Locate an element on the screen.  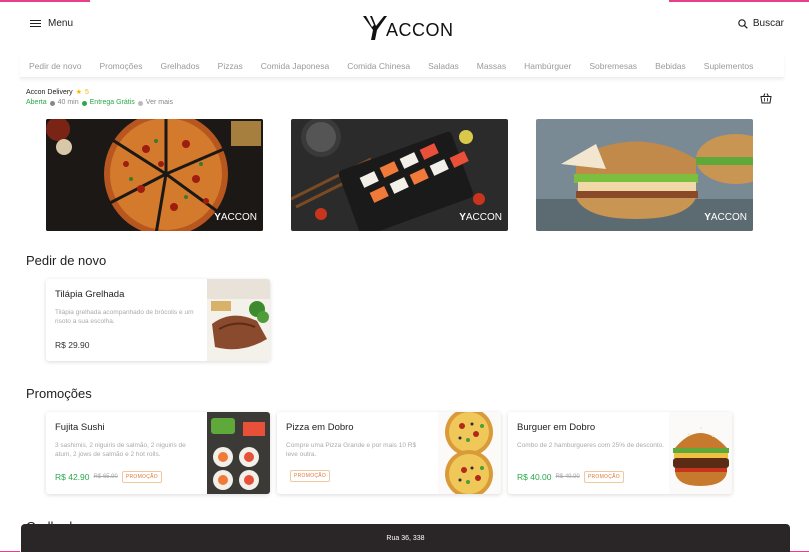
category-tab: Grelhados is located at coordinates (179, 66).